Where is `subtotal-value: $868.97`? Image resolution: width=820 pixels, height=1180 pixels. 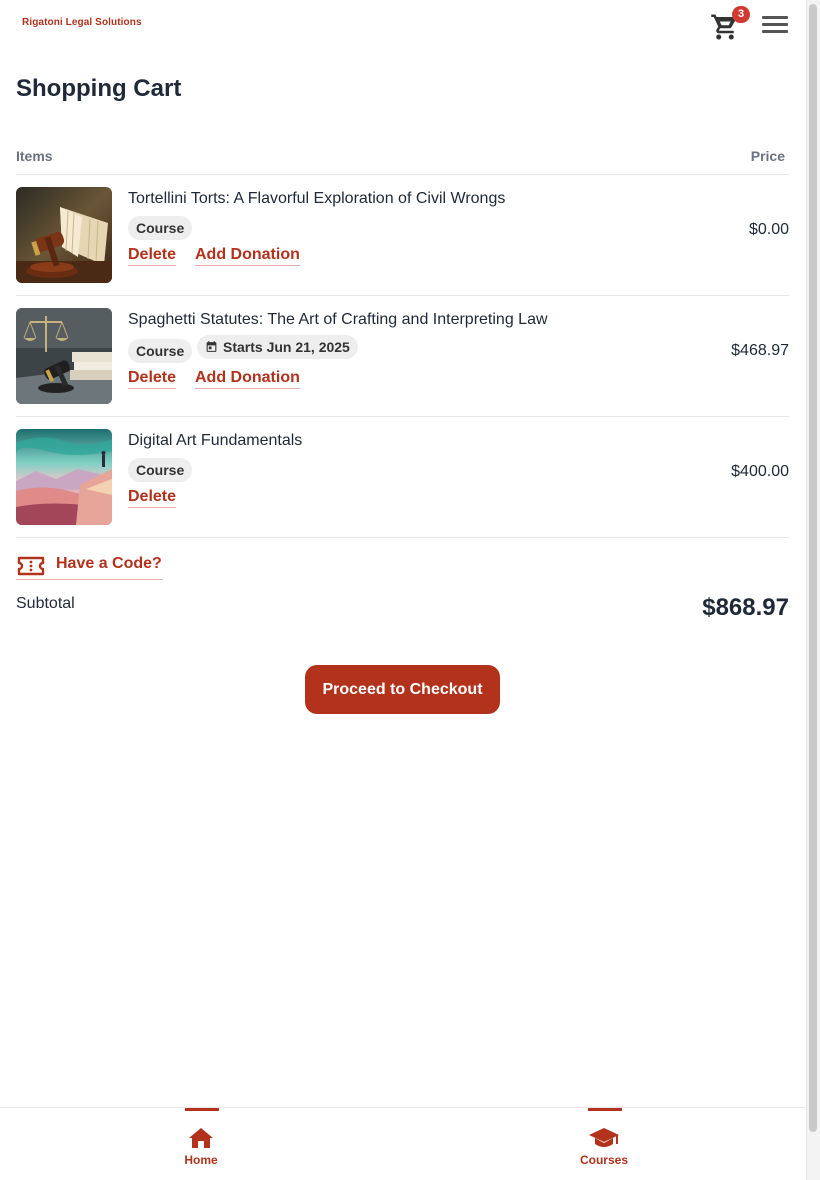
subtotal-value: $868.97 is located at coordinates (745, 607).